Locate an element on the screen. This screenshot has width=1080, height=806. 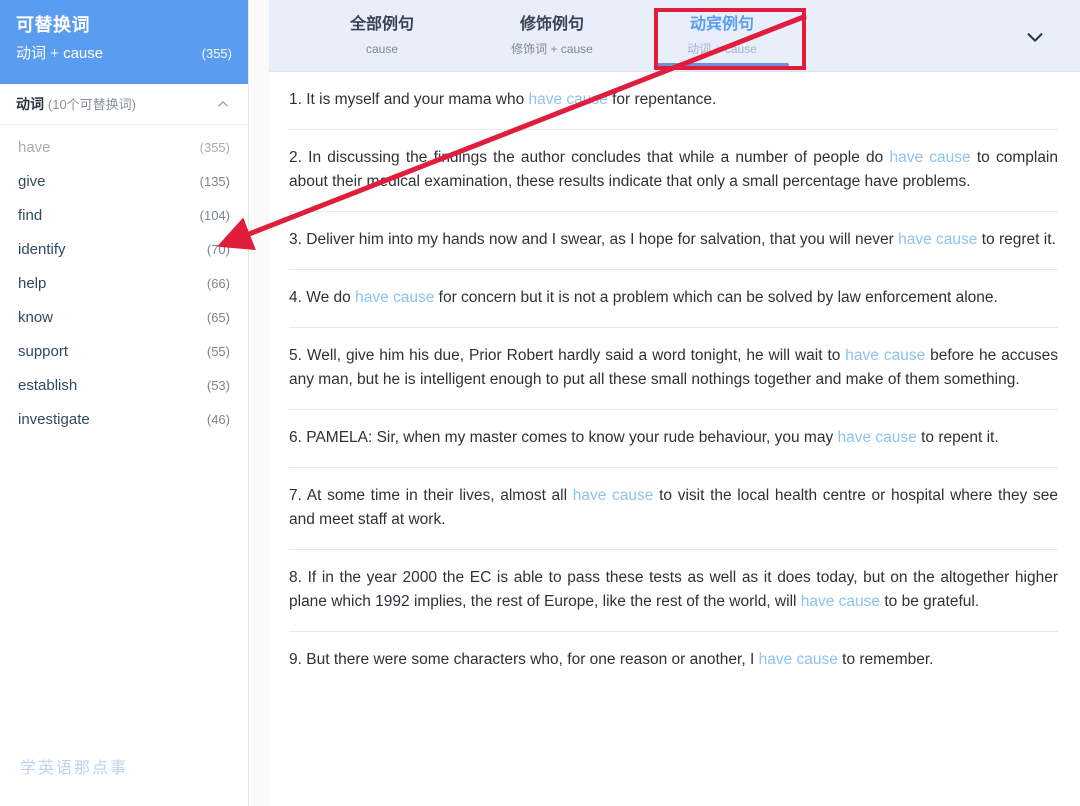
replacement-word-item: identify (70) is located at coordinates (124, 250).